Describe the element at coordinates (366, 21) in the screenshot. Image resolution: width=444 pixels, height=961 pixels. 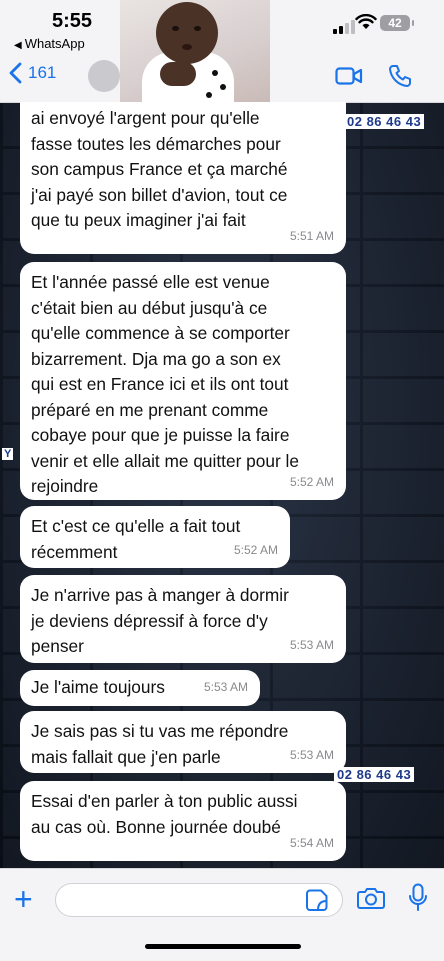
I see `wifi-icon` at that location.